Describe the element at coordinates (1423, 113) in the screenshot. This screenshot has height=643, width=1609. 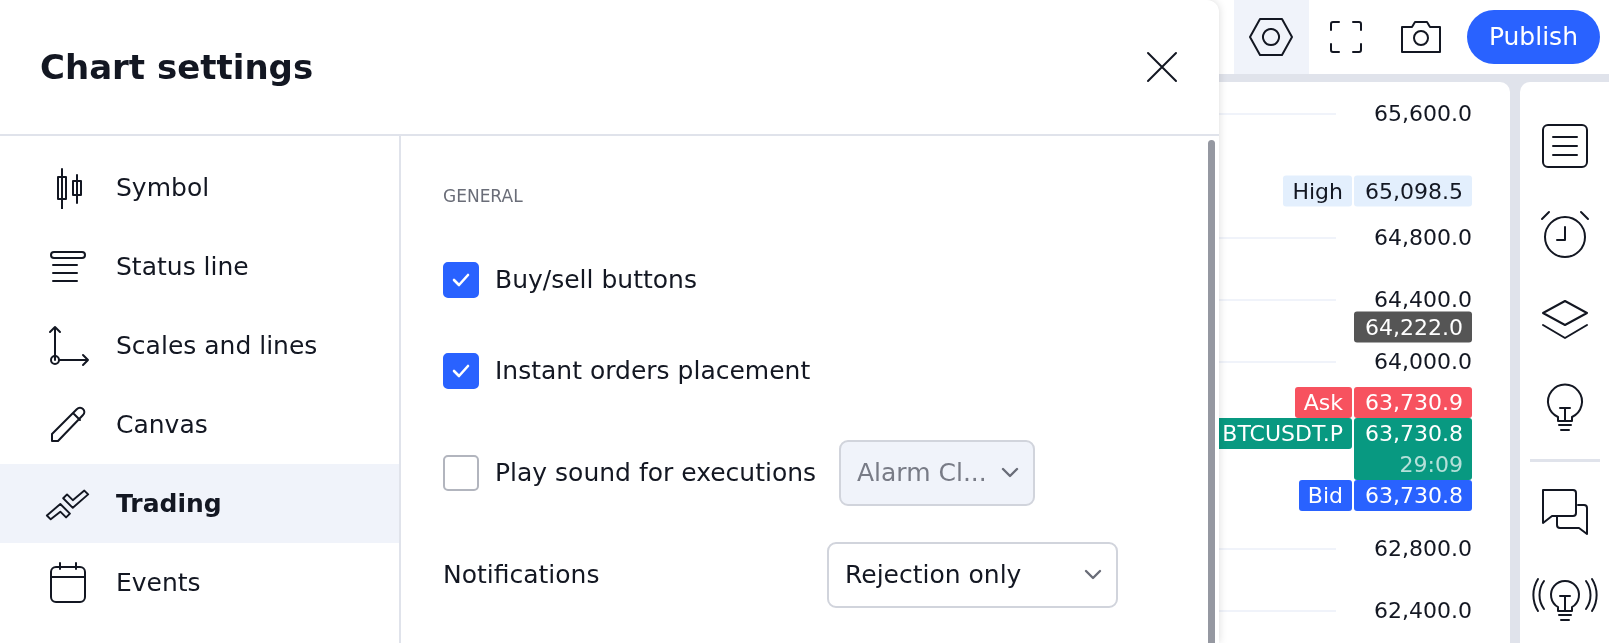
I see `price-tick: 65,600.0` at that location.